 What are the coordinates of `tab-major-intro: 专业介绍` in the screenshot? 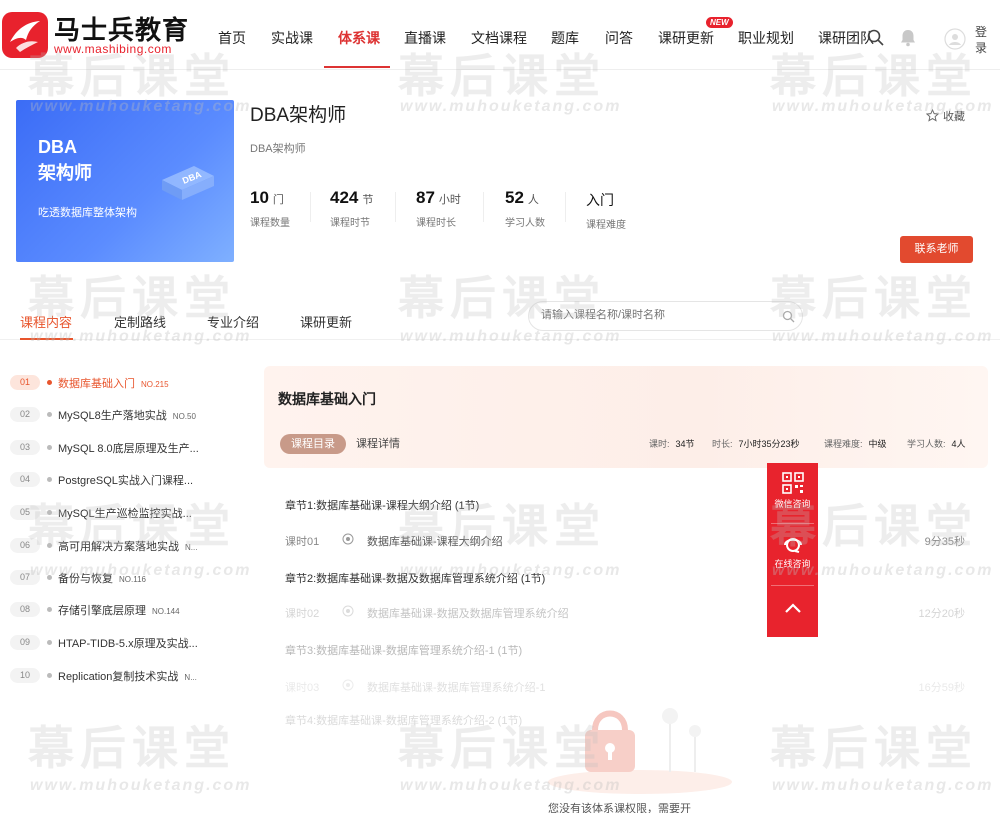 It's located at (233, 321).